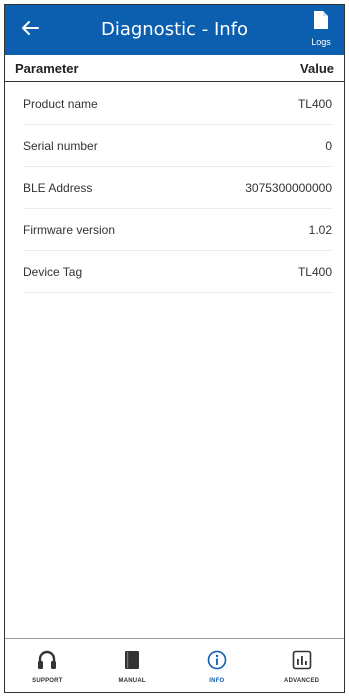 This screenshot has height=697, width=349. What do you see at coordinates (177, 230) in the screenshot?
I see `table-row: Firmware version 1.02` at bounding box center [177, 230].